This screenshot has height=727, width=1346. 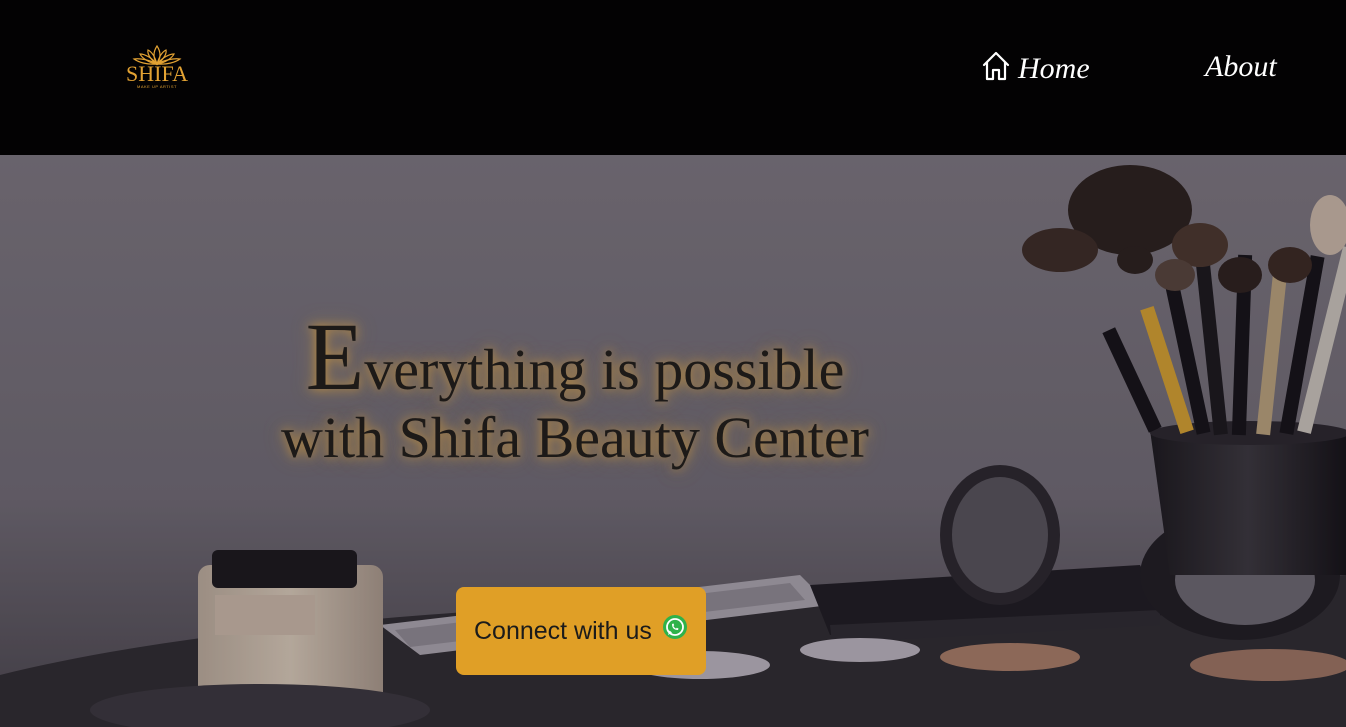 What do you see at coordinates (1241, 67) in the screenshot?
I see `nav-about-link: About` at bounding box center [1241, 67].